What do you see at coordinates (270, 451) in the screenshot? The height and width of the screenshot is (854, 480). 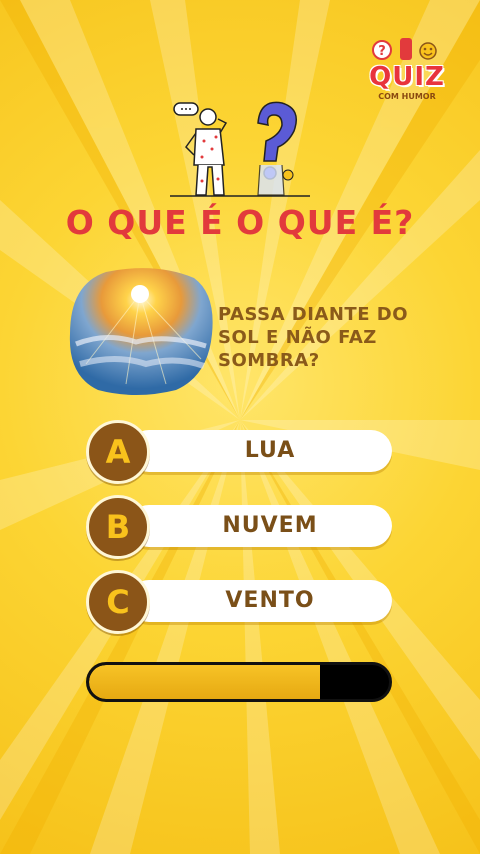 I see `option-label: LUA` at bounding box center [270, 451].